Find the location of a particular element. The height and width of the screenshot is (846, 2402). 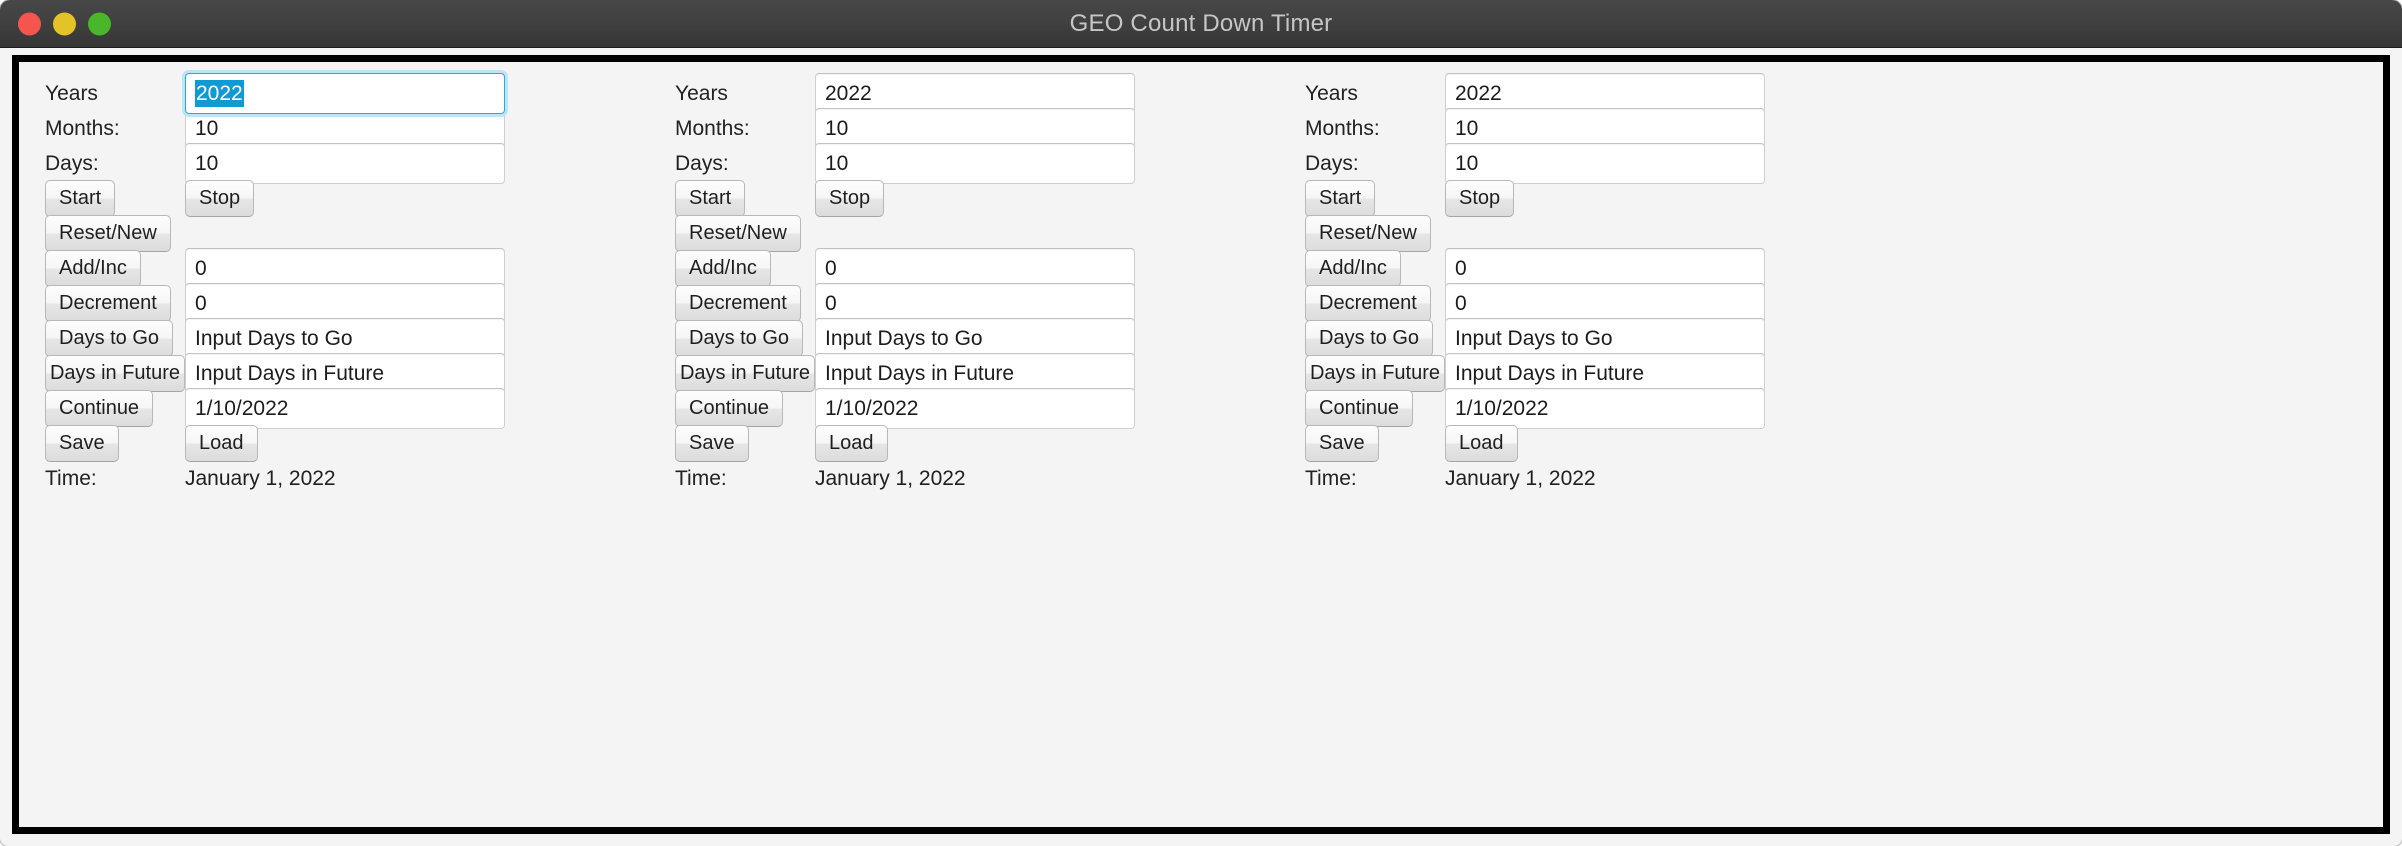

years-label-2: Years is located at coordinates (701, 93).